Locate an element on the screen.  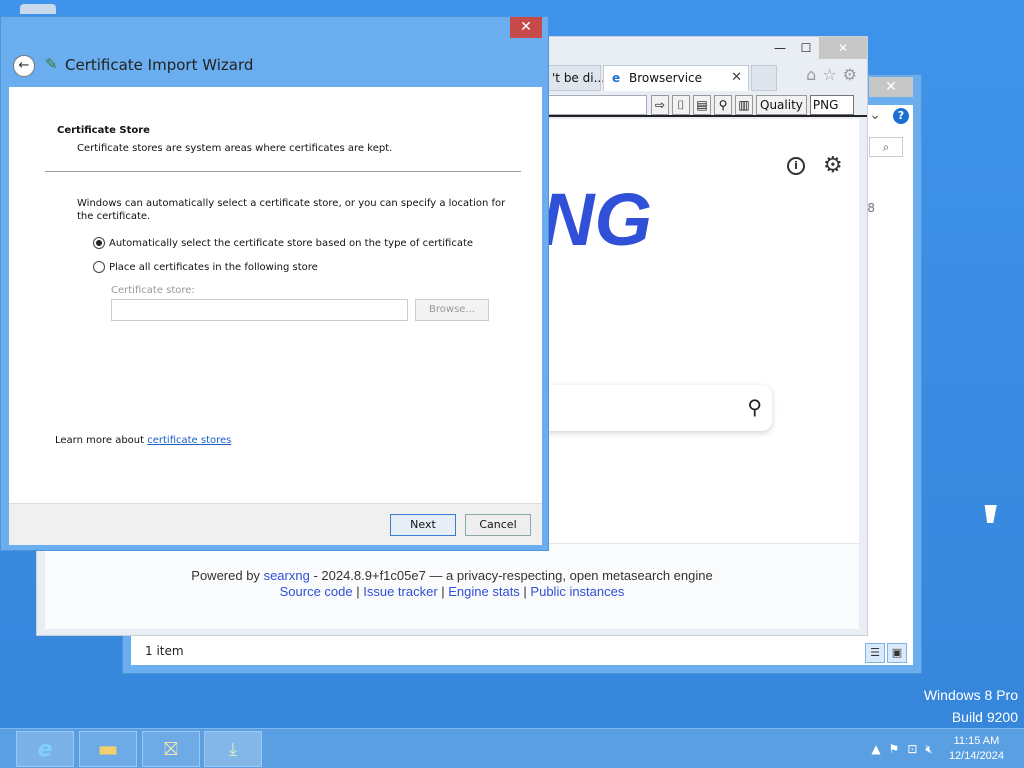
home-icon: ⌂ is located at coordinates (811, 74).